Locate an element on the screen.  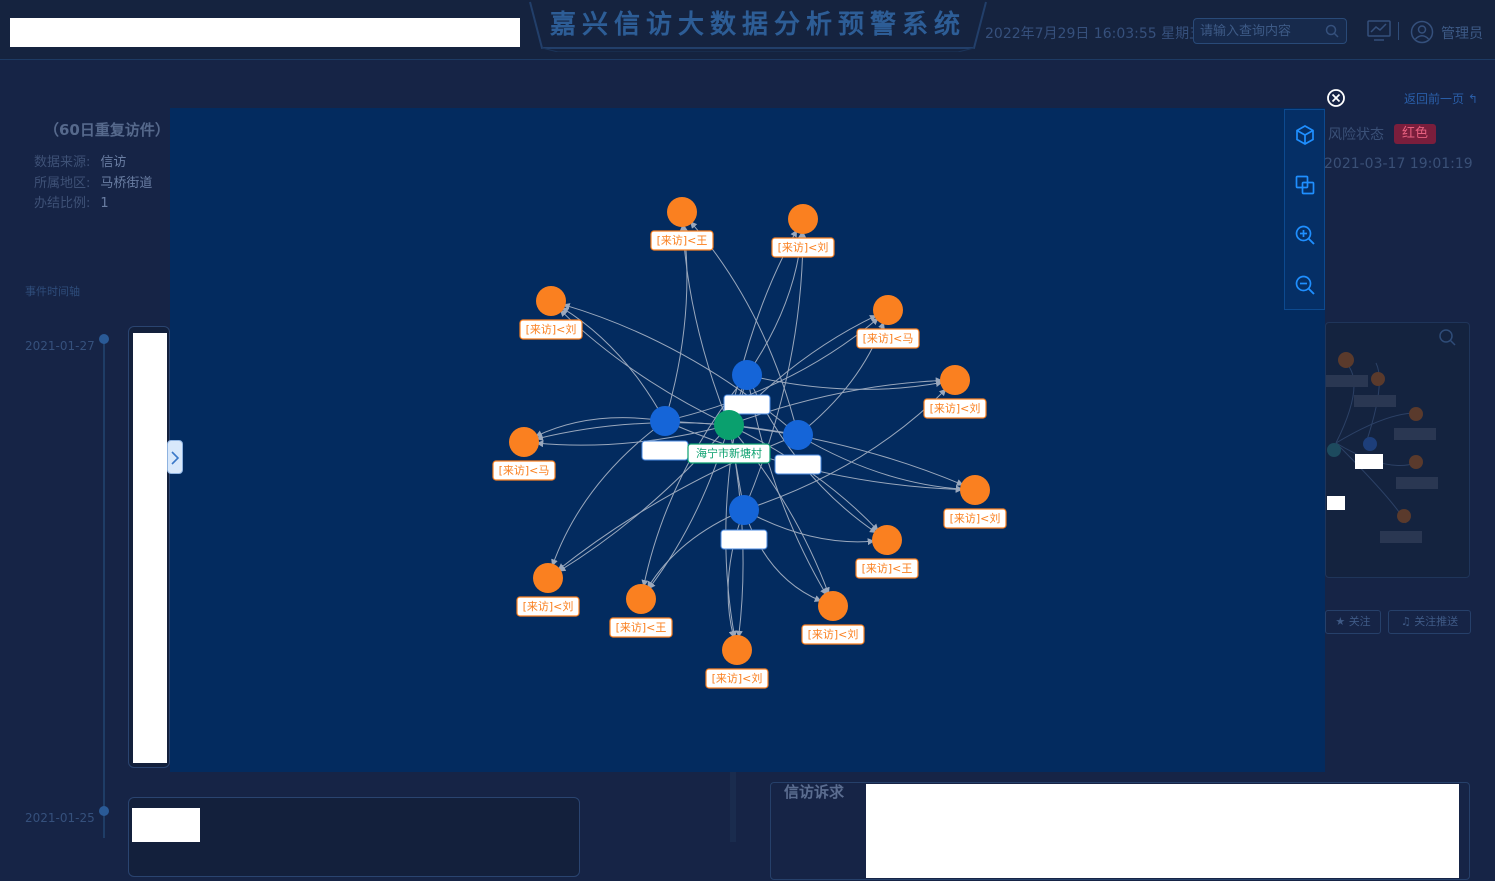
info-label: 数据来源: is located at coordinates (62, 162).